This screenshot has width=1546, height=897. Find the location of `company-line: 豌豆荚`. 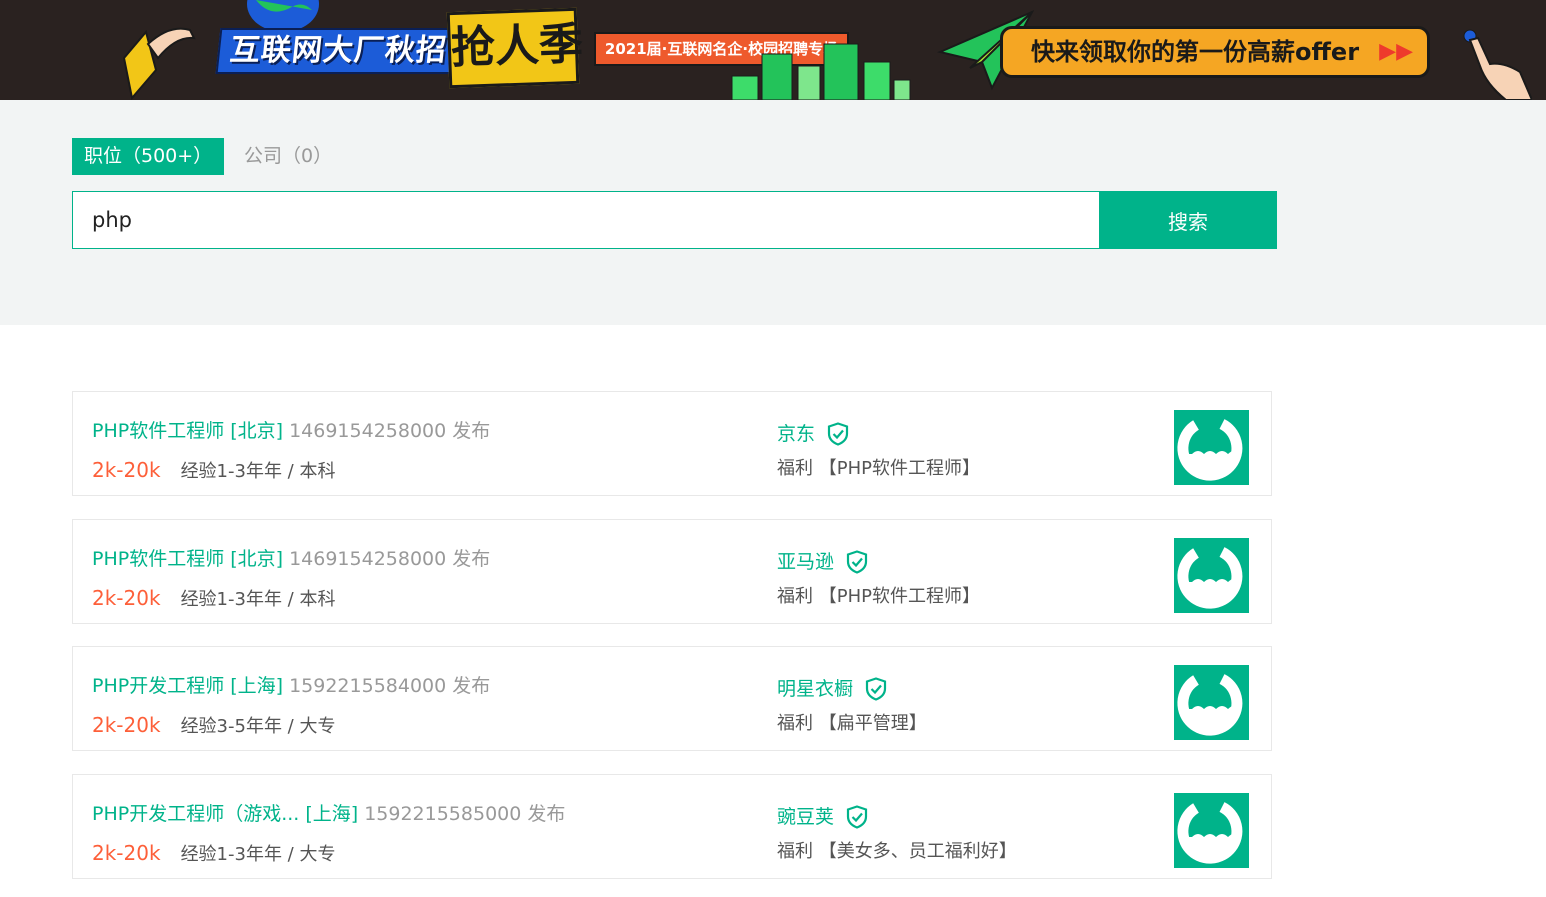

company-line: 豌豆荚 is located at coordinates (822, 817).